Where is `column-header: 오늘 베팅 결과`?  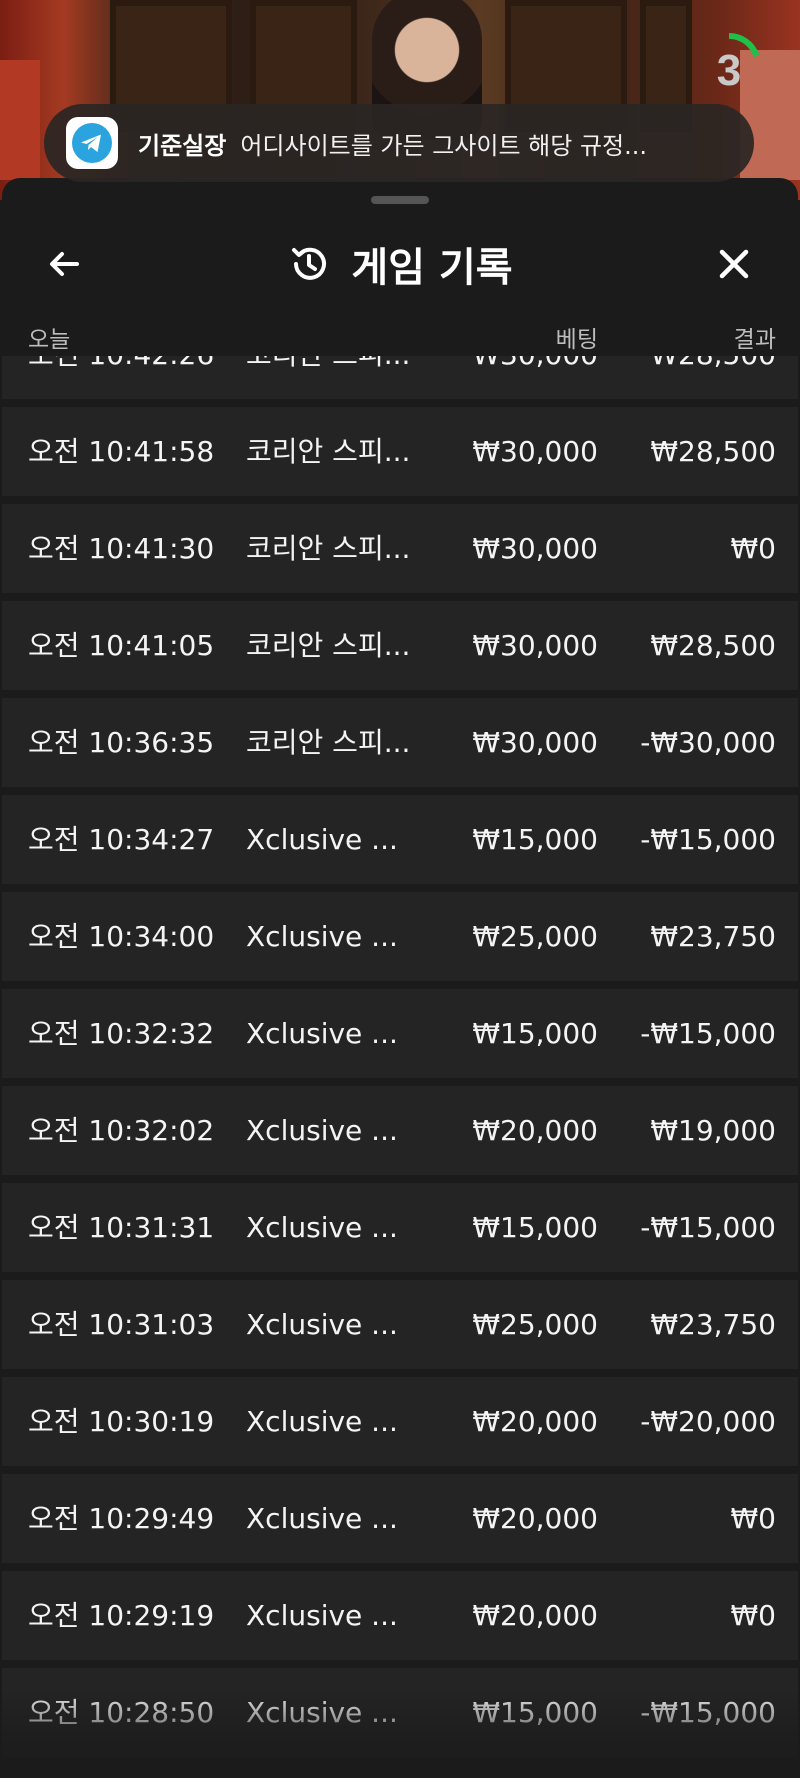
column-header: 오늘 베팅 결과 is located at coordinates (400, 336).